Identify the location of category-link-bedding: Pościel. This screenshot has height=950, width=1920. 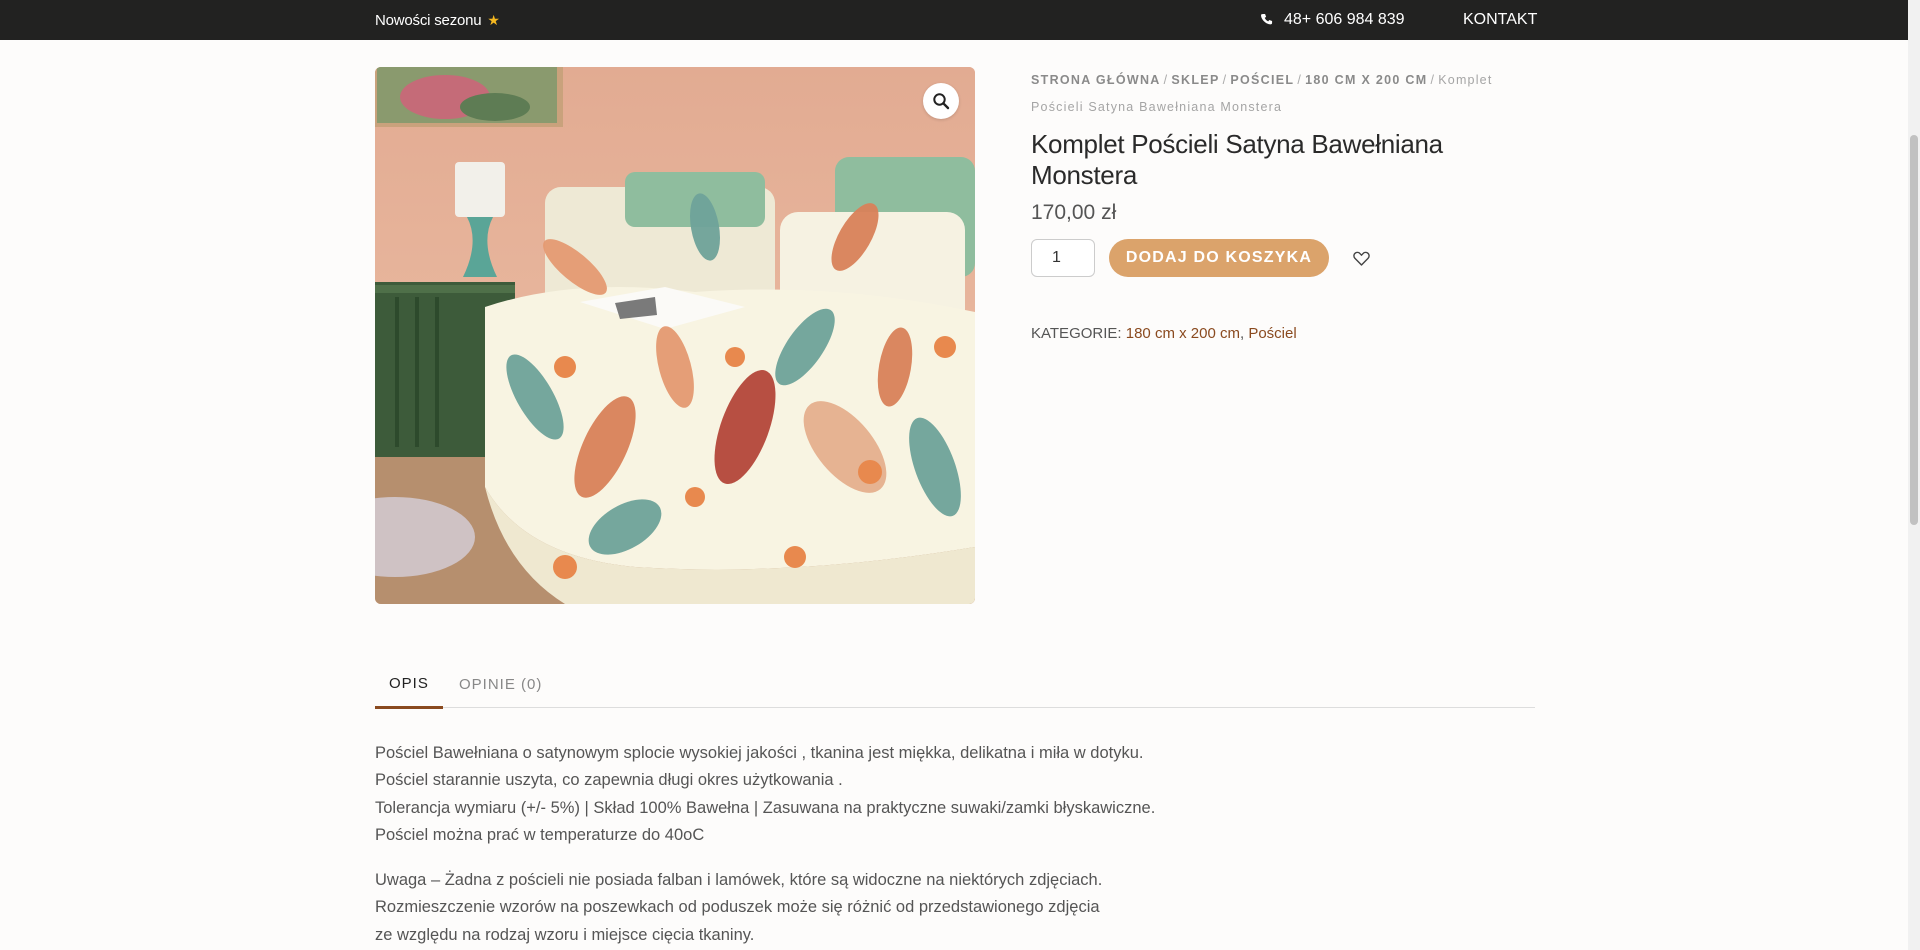
(1272, 333).